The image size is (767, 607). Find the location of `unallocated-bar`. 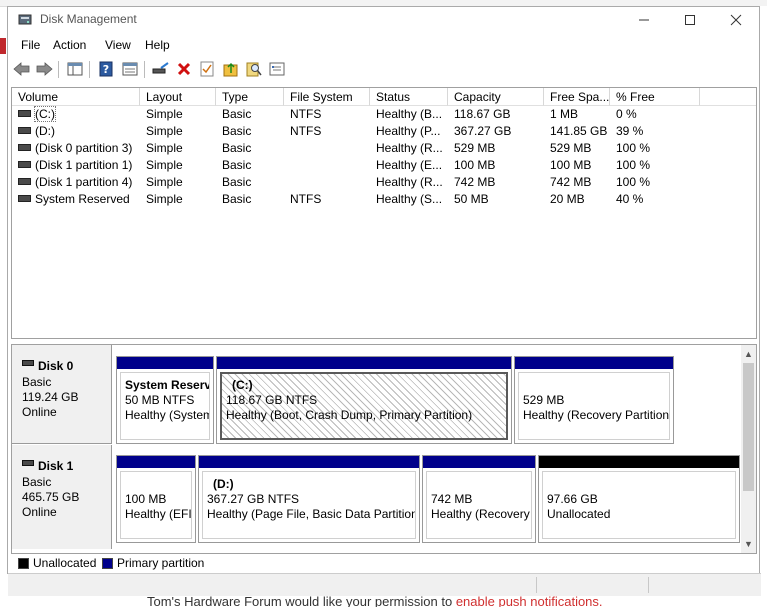

unallocated-bar is located at coordinates (639, 462).